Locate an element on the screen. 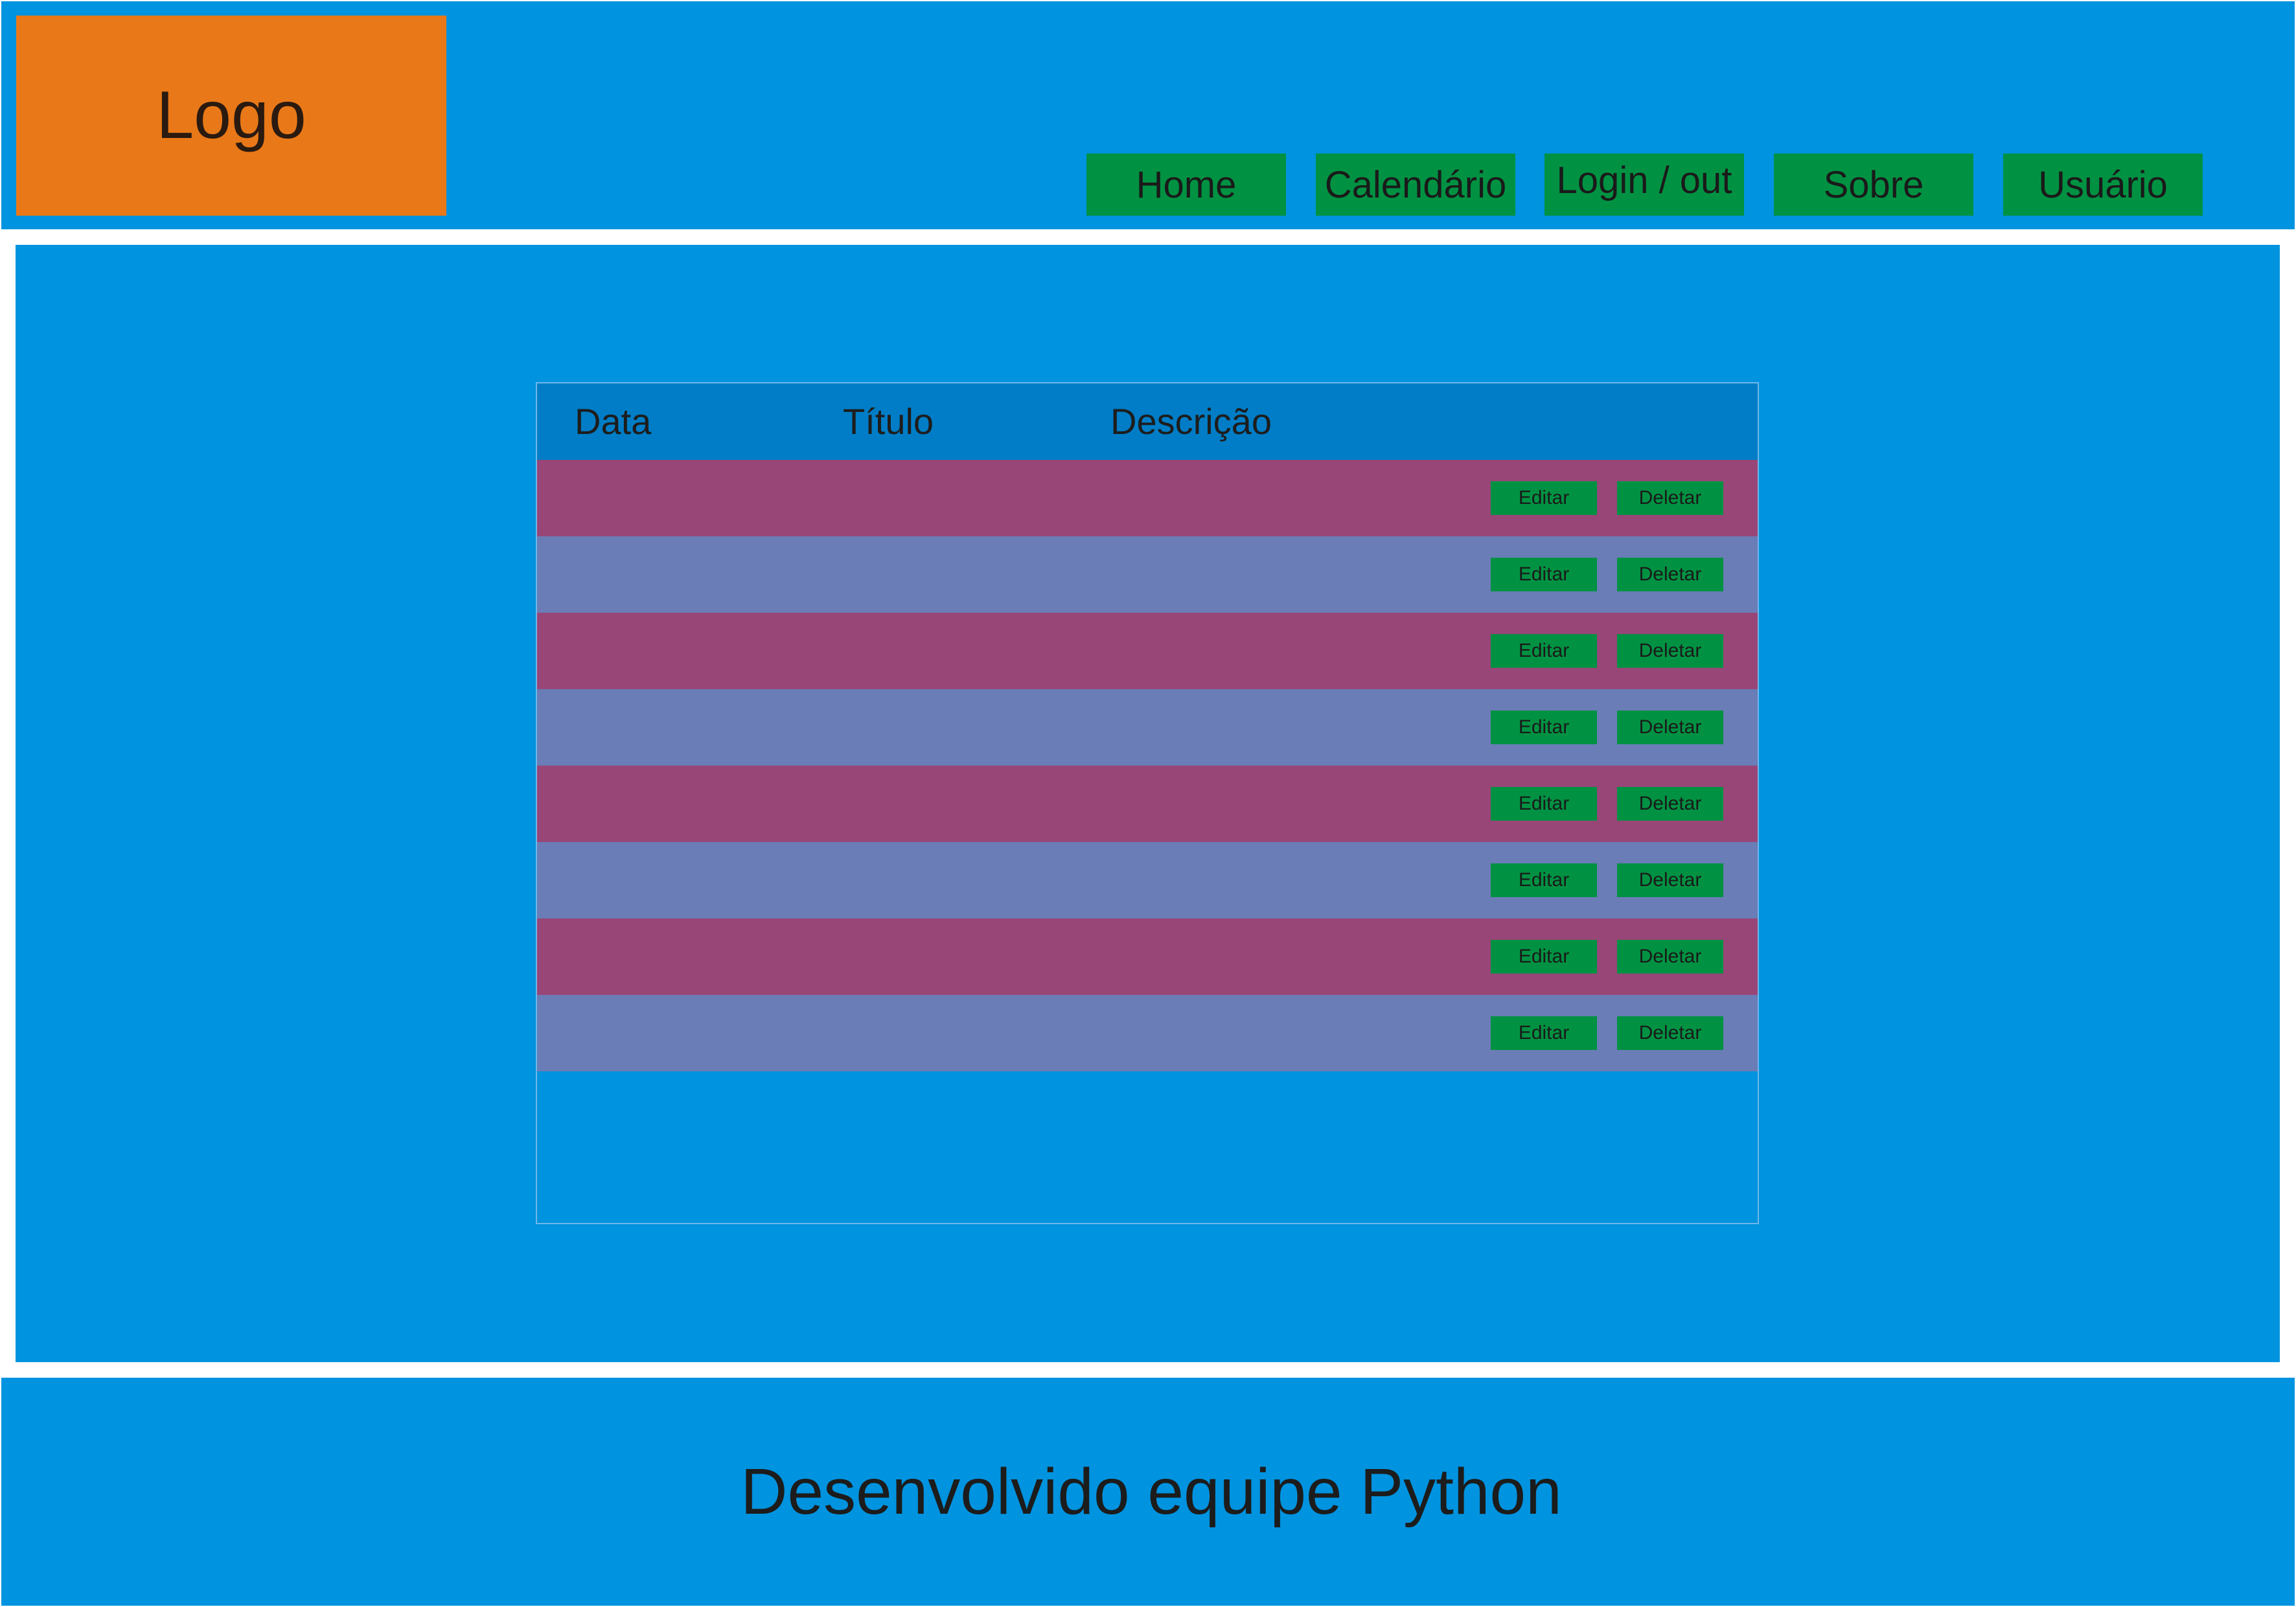 Image resolution: width=2296 pixels, height=1607 pixels. nav-login-out-button: Login / out is located at coordinates (1644, 185).